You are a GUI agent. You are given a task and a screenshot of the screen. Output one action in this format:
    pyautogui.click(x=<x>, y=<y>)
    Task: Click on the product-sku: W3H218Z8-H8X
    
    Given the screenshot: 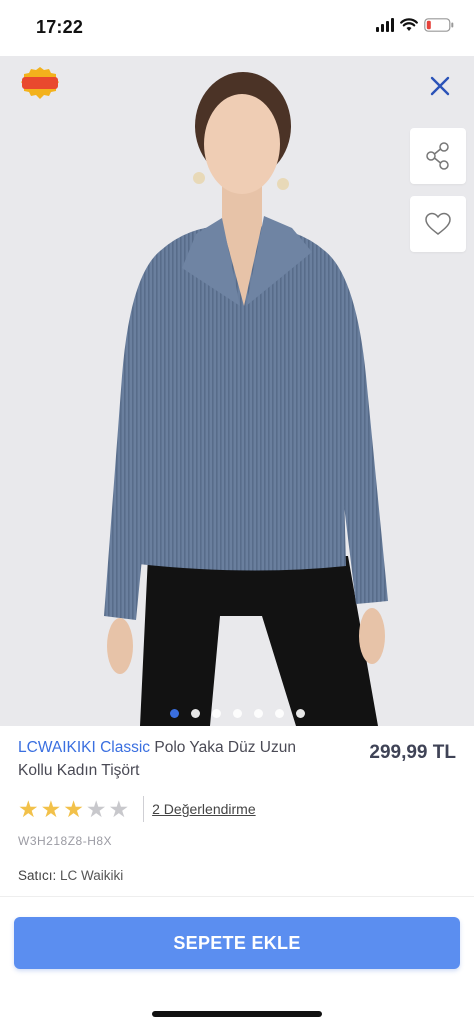 What is the action you would take?
    pyautogui.click(x=65, y=841)
    